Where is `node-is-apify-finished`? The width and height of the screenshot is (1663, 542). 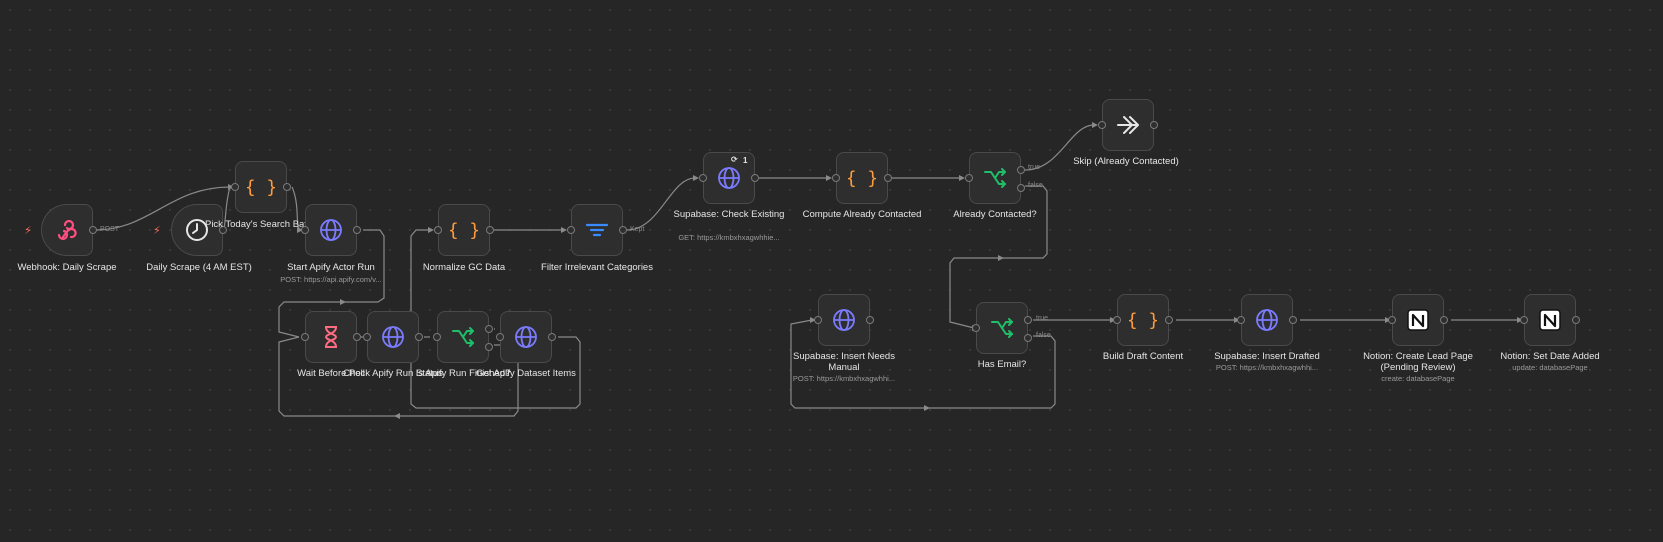
node-is-apify-finished is located at coordinates (463, 337).